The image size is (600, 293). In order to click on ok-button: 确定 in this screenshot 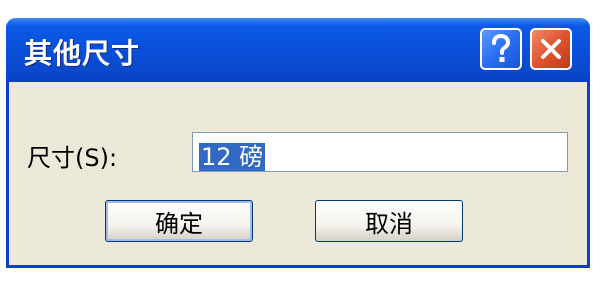, I will do `click(179, 221)`.